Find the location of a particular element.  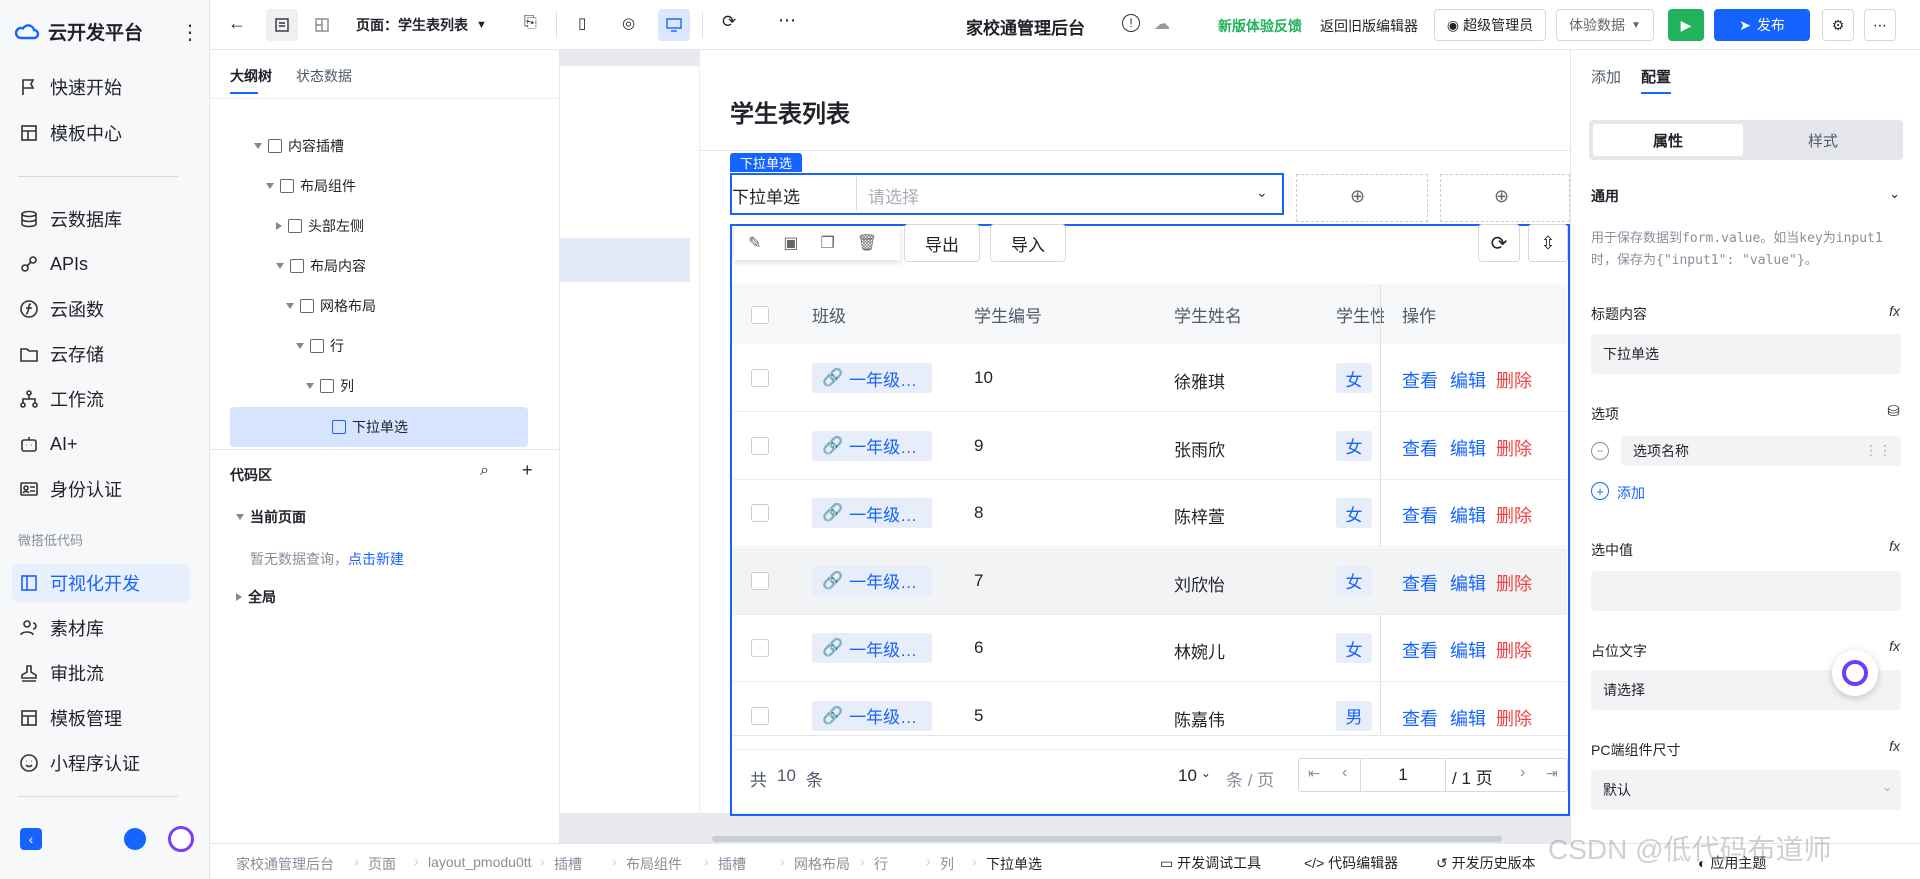

delete-icon: 🗑 is located at coordinates (867, 243).